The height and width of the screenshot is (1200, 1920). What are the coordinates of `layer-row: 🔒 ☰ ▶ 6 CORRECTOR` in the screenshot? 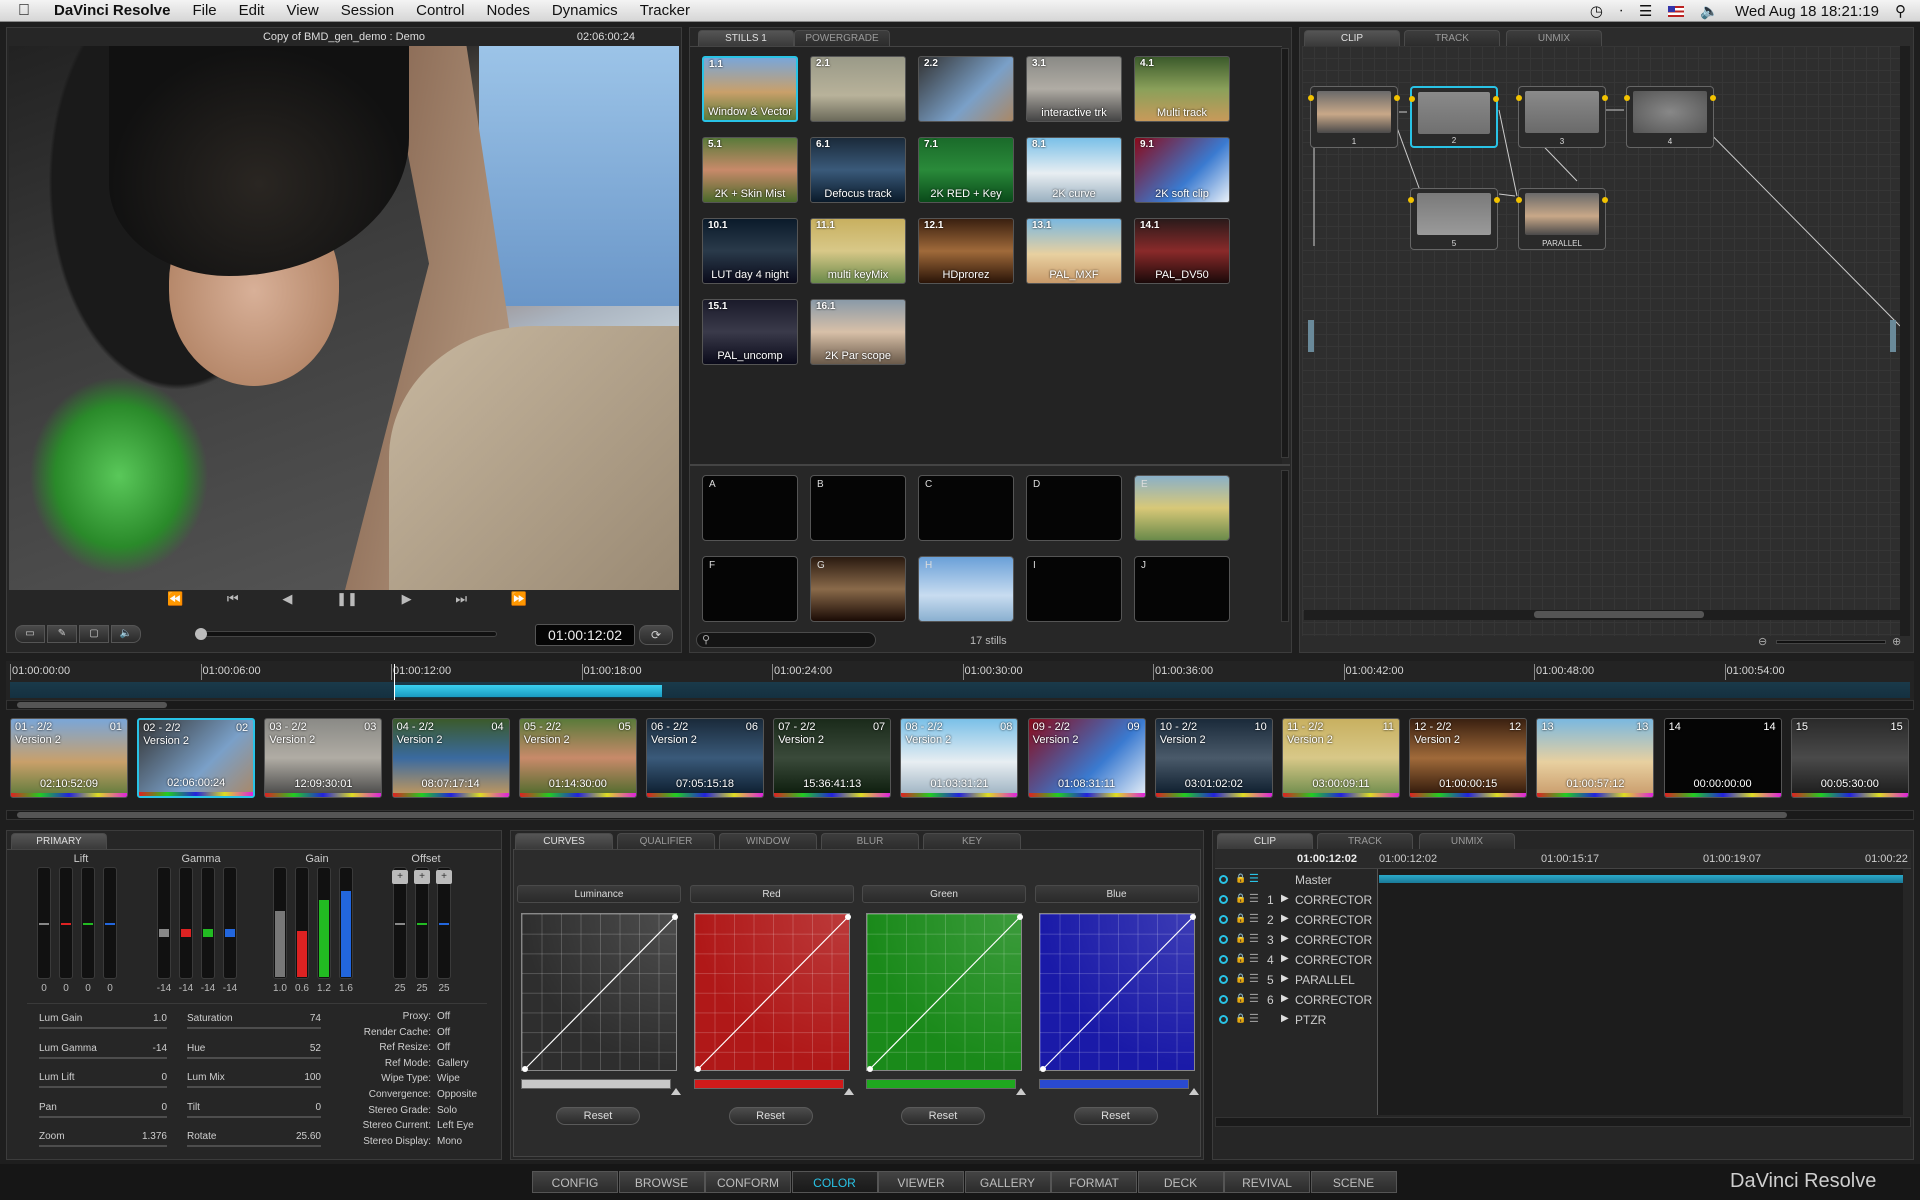 It's located at (1297, 1002).